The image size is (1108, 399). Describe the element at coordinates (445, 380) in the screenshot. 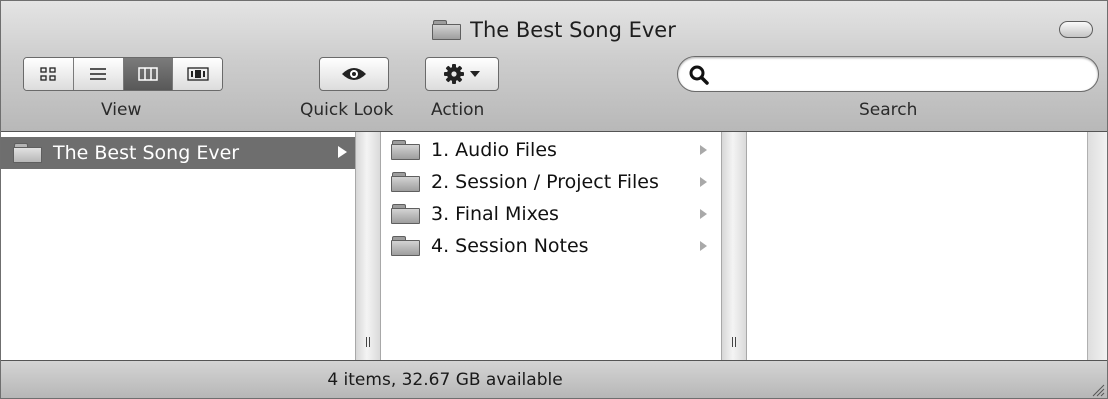

I see `status-text: 4 items, 32.67 GB available` at that location.